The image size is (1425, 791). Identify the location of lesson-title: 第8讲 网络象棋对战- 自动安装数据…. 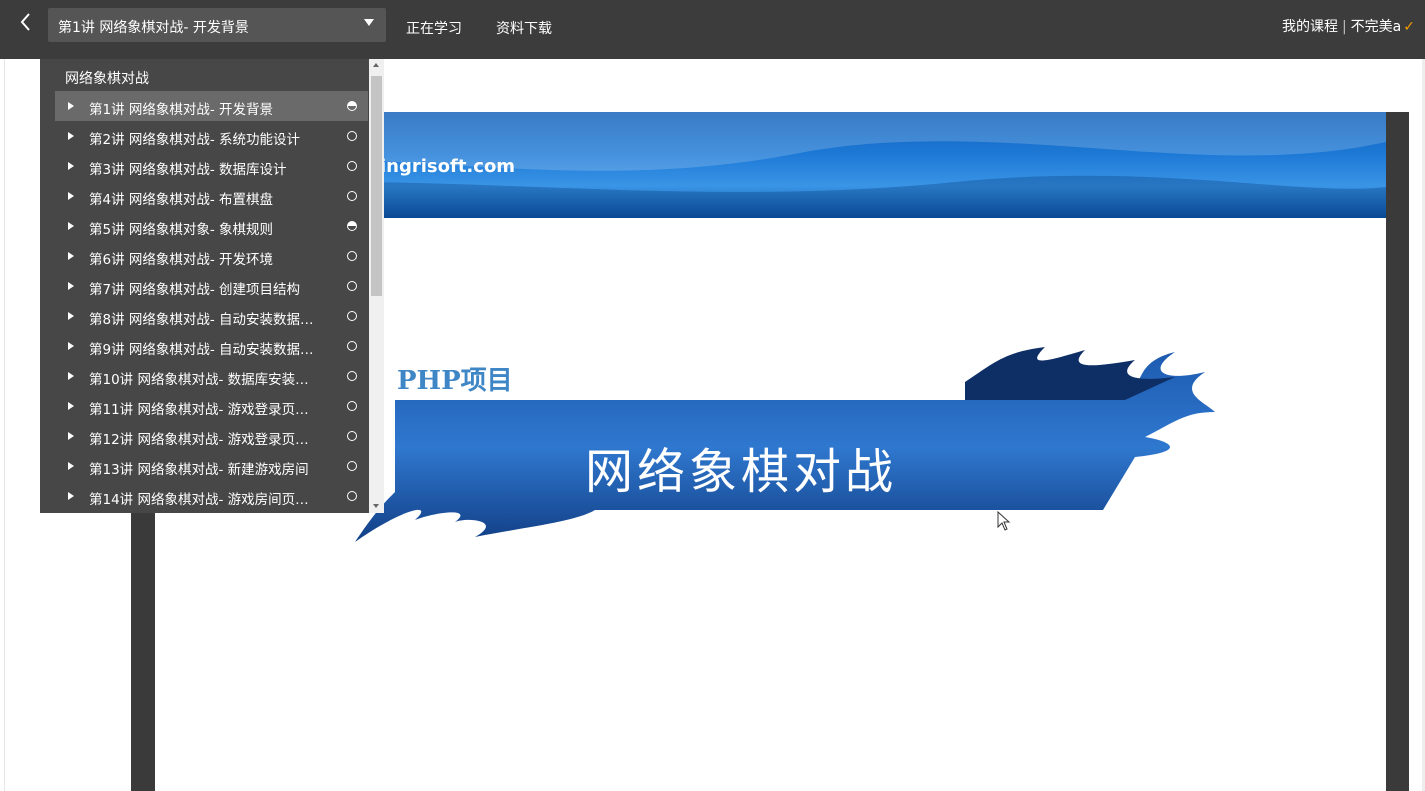
(201, 320).